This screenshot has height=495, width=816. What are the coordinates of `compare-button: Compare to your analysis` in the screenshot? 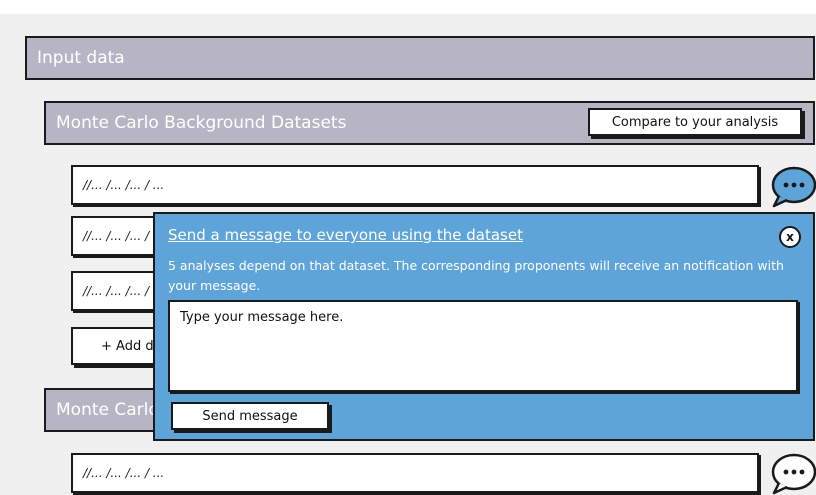 It's located at (695, 122).